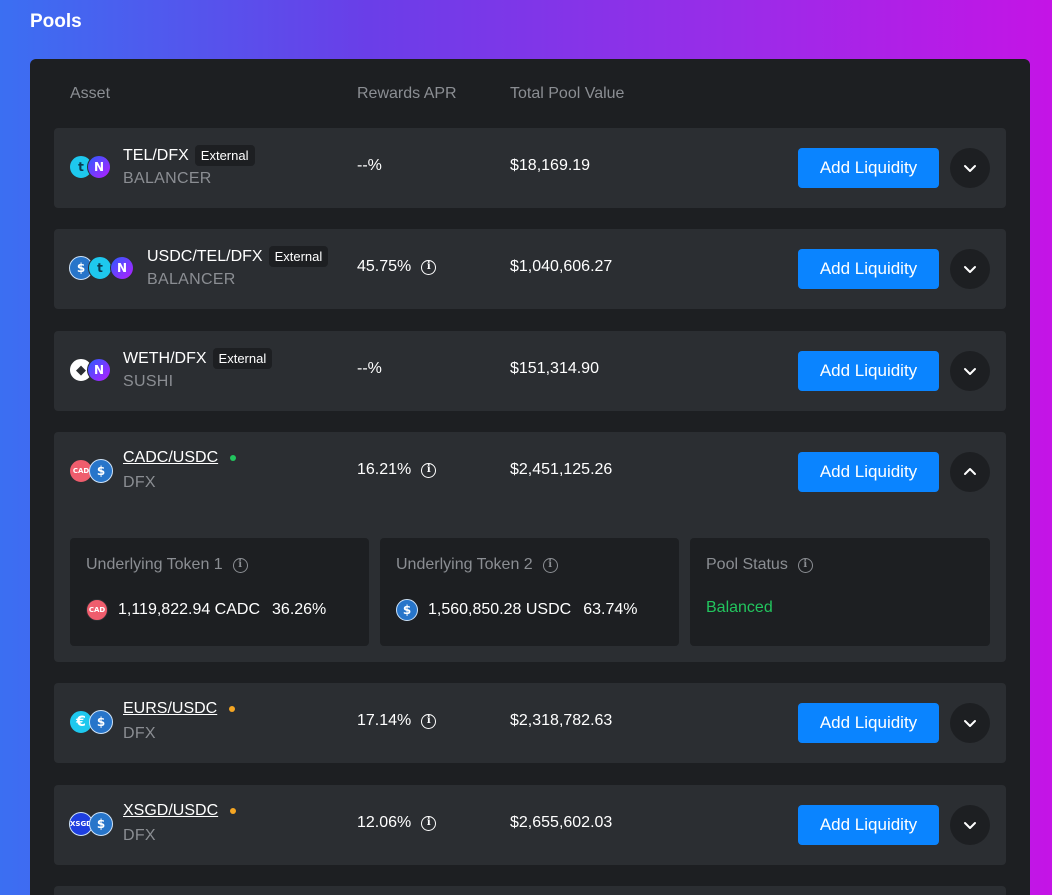 The height and width of the screenshot is (895, 1052). What do you see at coordinates (530, 890) in the screenshot?
I see `pool-row-partial` at bounding box center [530, 890].